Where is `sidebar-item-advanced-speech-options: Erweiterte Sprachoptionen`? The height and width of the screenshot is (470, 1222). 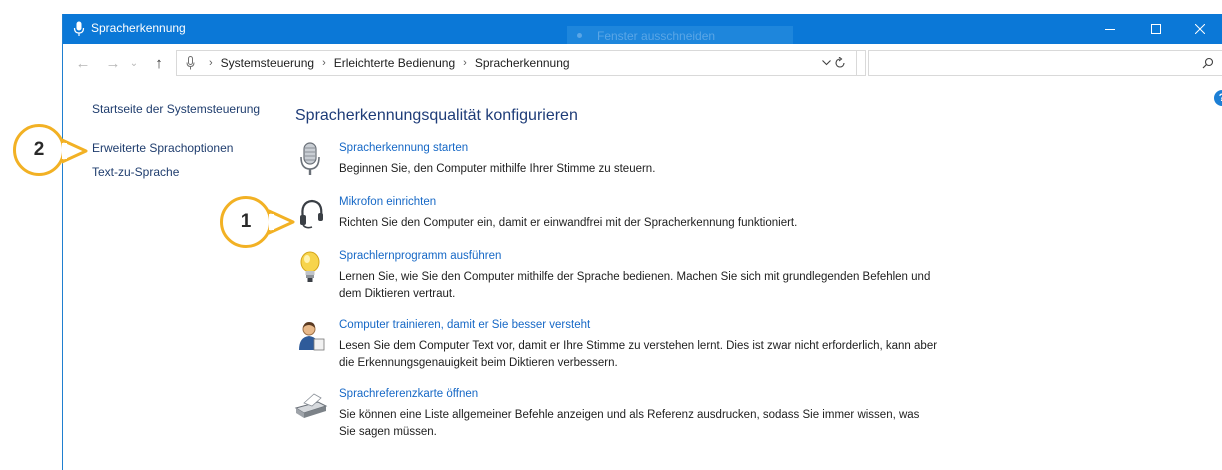 sidebar-item-advanced-speech-options: Erweiterte Sprachoptionen is located at coordinates (162, 148).